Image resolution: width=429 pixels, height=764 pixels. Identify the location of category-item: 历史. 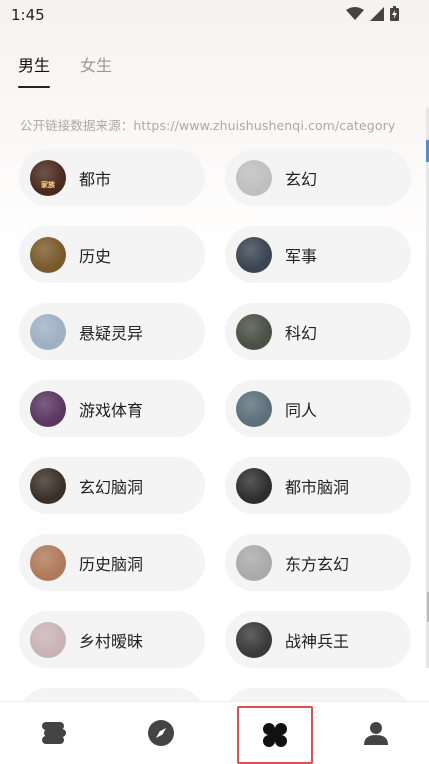
(112, 254).